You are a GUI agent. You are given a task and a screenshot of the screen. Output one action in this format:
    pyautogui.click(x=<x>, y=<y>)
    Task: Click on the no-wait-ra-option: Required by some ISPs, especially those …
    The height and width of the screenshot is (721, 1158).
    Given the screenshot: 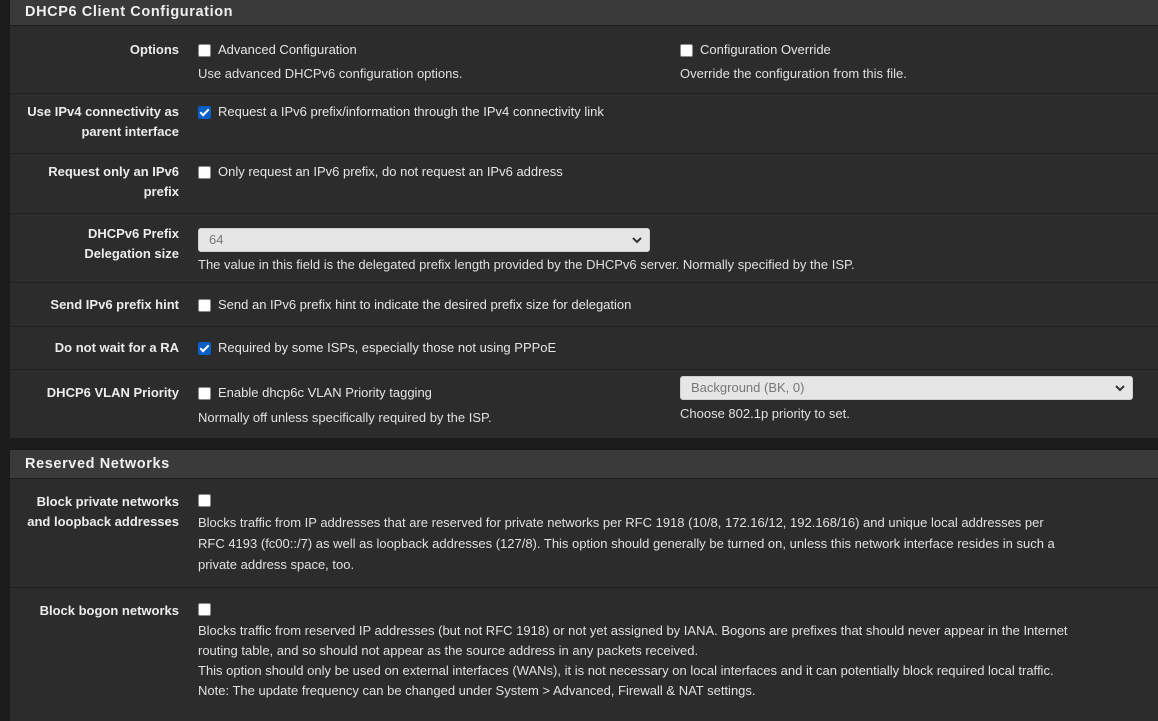 What is the action you would take?
    pyautogui.click(x=678, y=348)
    